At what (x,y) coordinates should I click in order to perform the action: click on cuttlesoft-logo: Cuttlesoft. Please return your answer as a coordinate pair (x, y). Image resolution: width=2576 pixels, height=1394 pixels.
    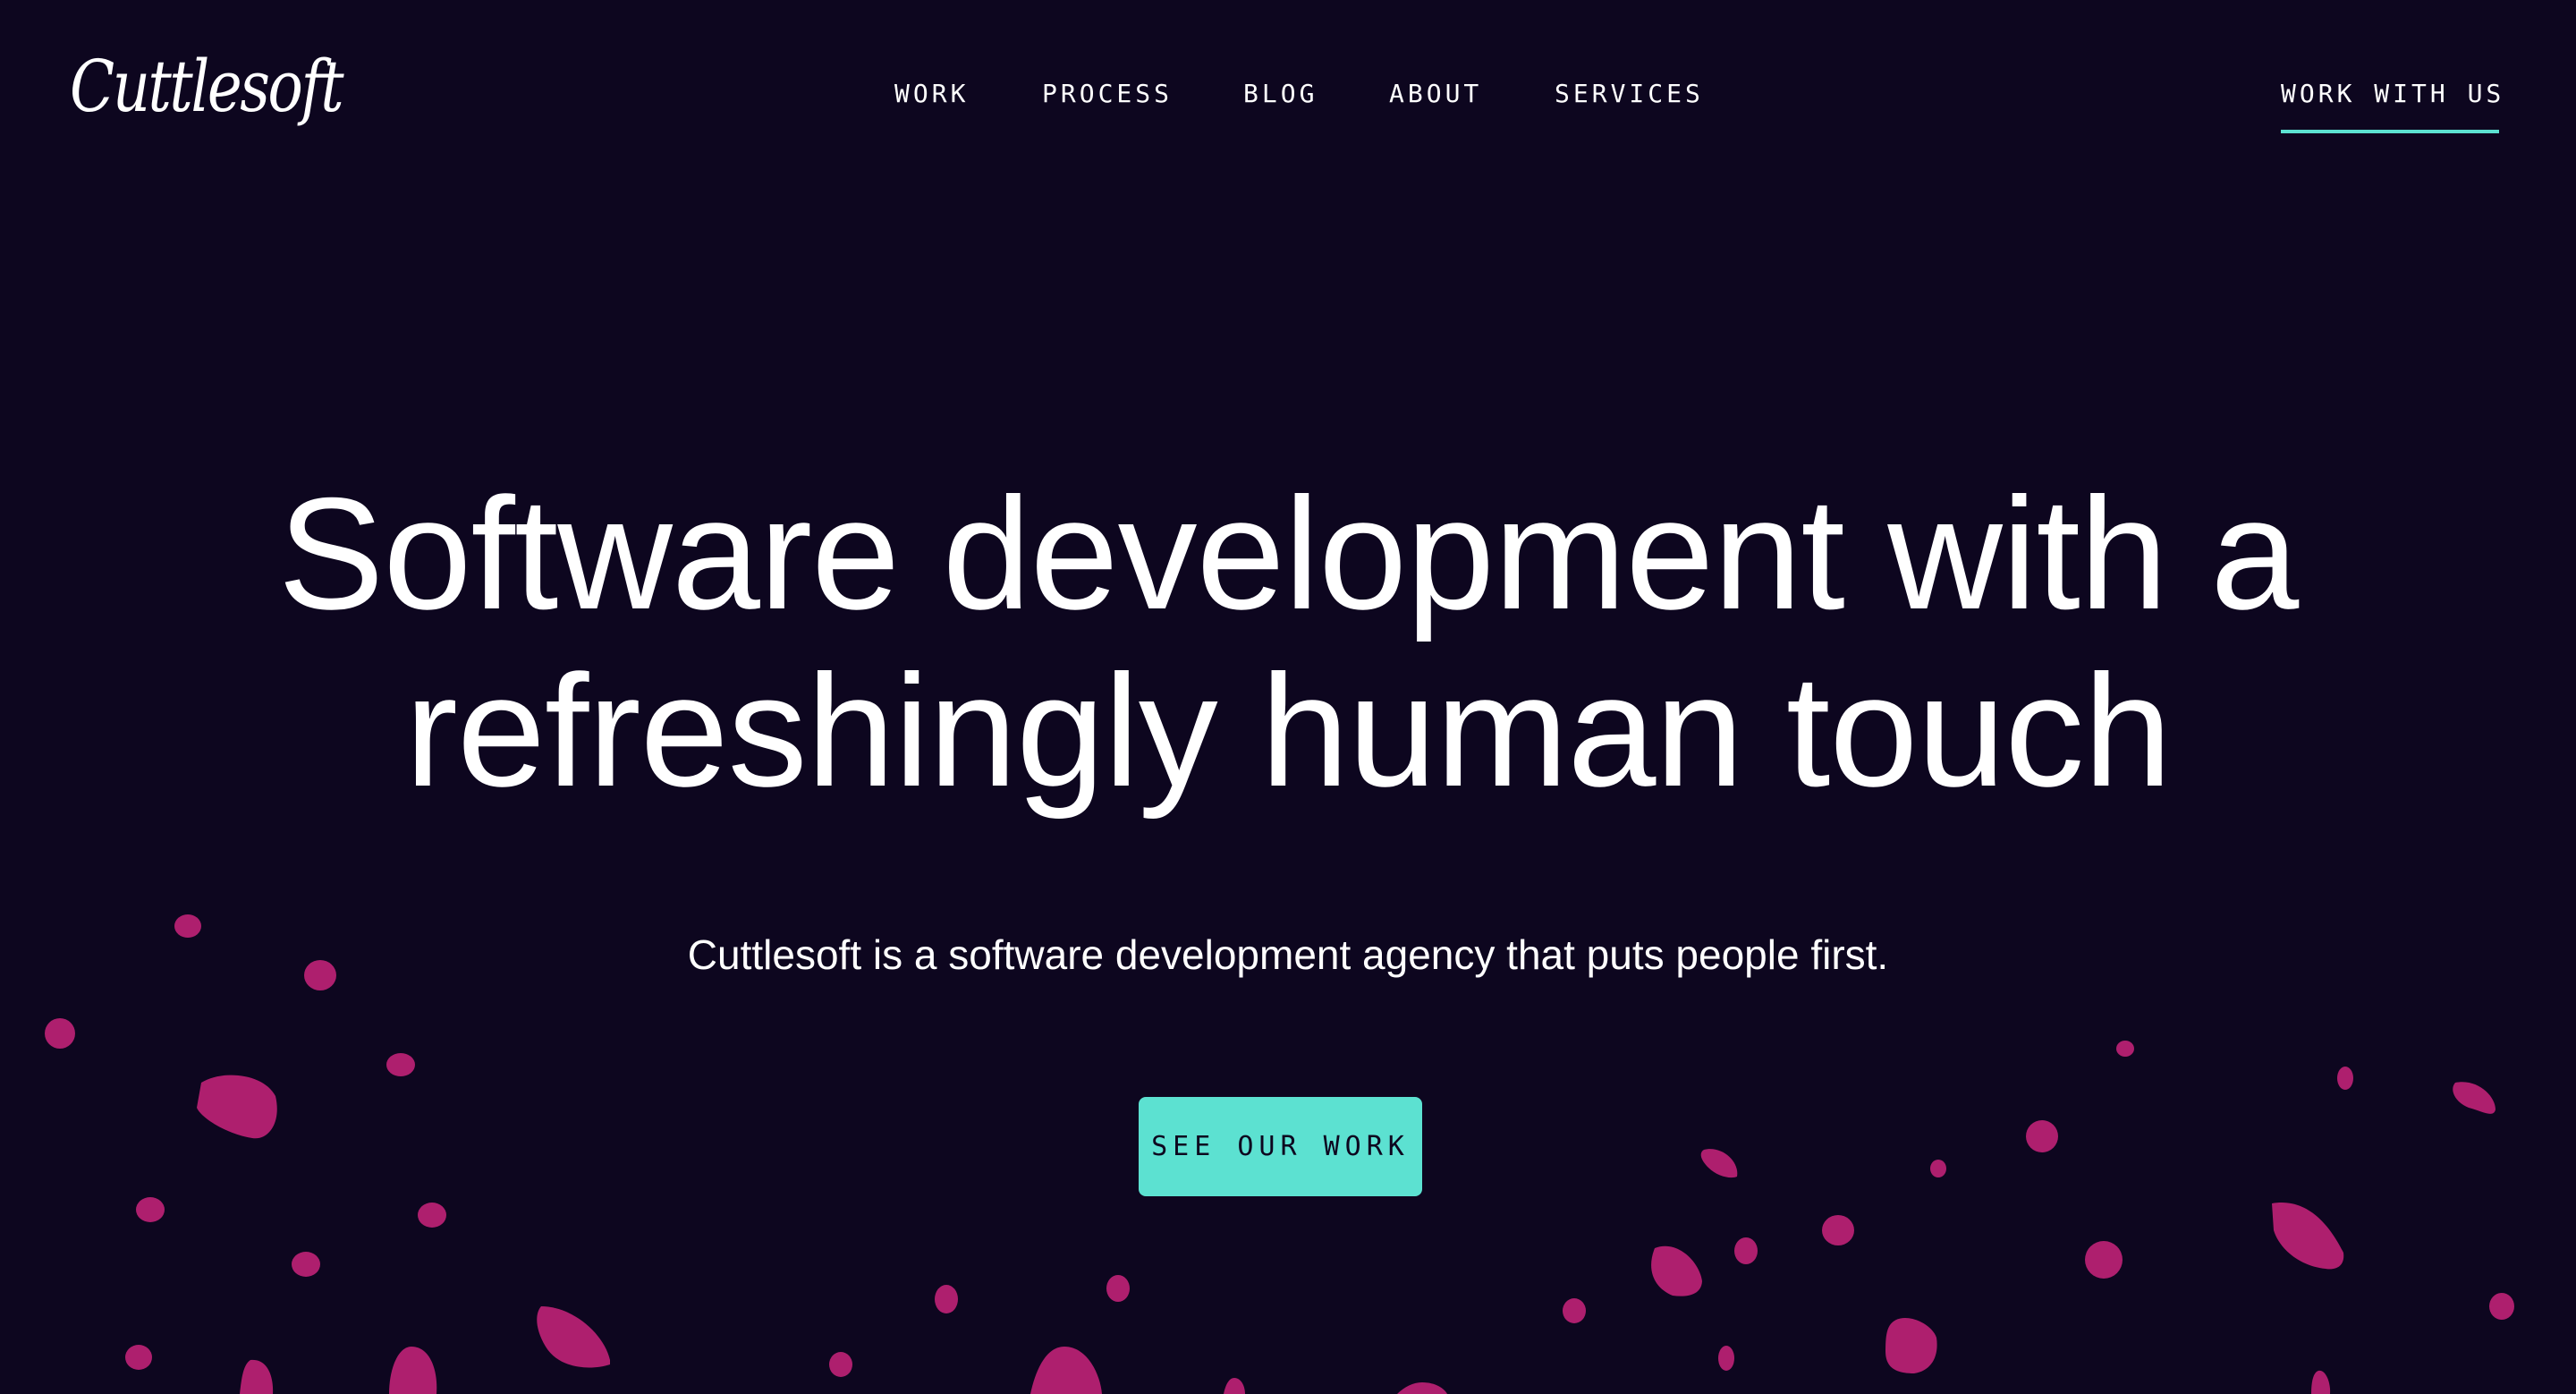
    Looking at the image, I should click on (207, 86).